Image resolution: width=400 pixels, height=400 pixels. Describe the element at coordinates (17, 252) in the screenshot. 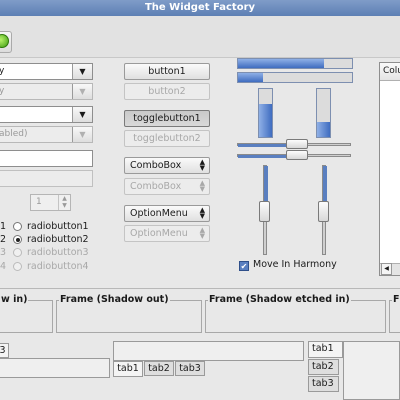

I see `radio-3-indicator` at that location.